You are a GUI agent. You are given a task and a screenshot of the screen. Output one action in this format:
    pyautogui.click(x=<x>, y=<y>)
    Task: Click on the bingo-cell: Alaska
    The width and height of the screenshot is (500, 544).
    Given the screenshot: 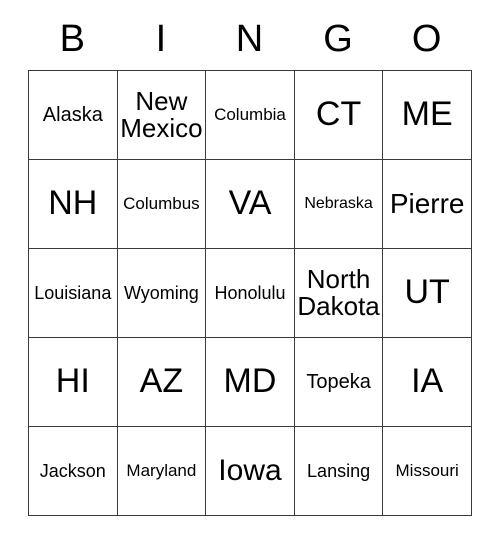 What is the action you would take?
    pyautogui.click(x=73, y=115)
    